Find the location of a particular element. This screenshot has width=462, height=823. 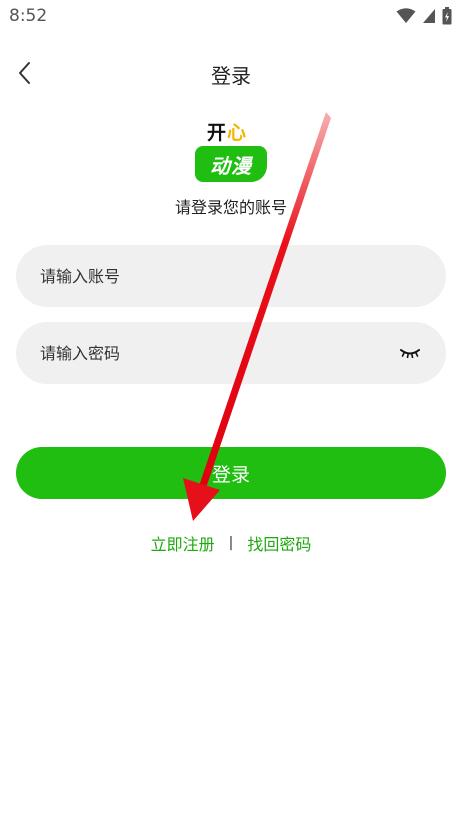

status-icons is located at coordinates (424, 16).